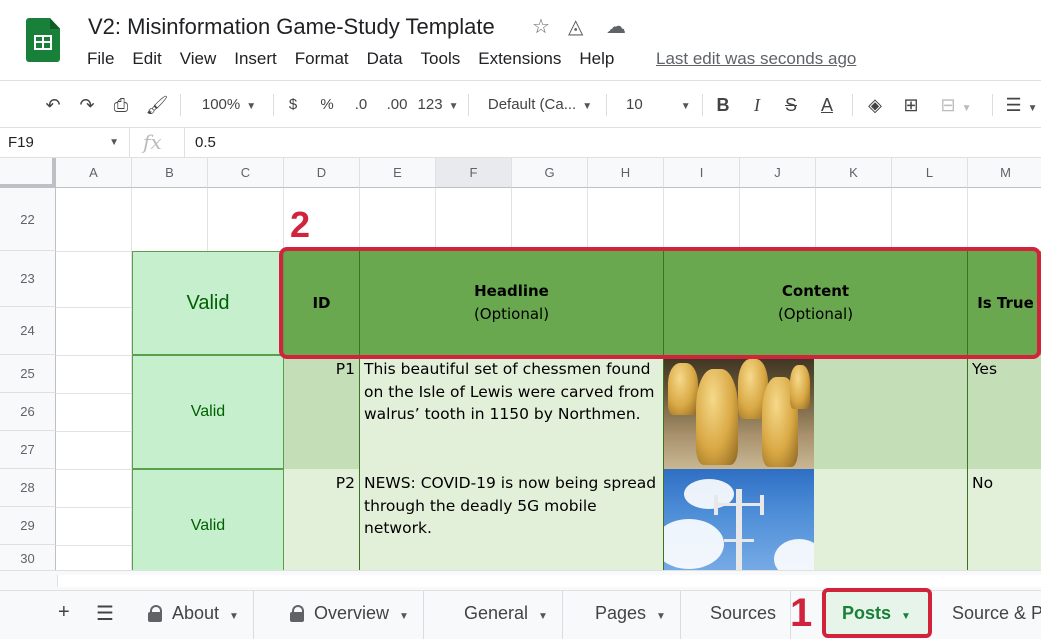 The height and width of the screenshot is (639, 1041). I want to click on borders-icon: ⊞, so click(911, 105).